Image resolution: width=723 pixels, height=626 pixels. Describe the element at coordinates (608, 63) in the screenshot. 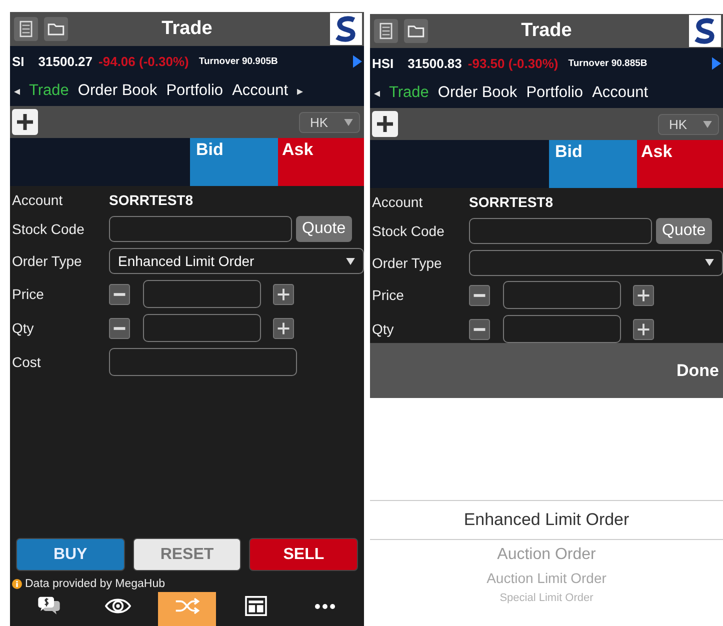

I see `turnover-text: Turnover 90.885B` at that location.